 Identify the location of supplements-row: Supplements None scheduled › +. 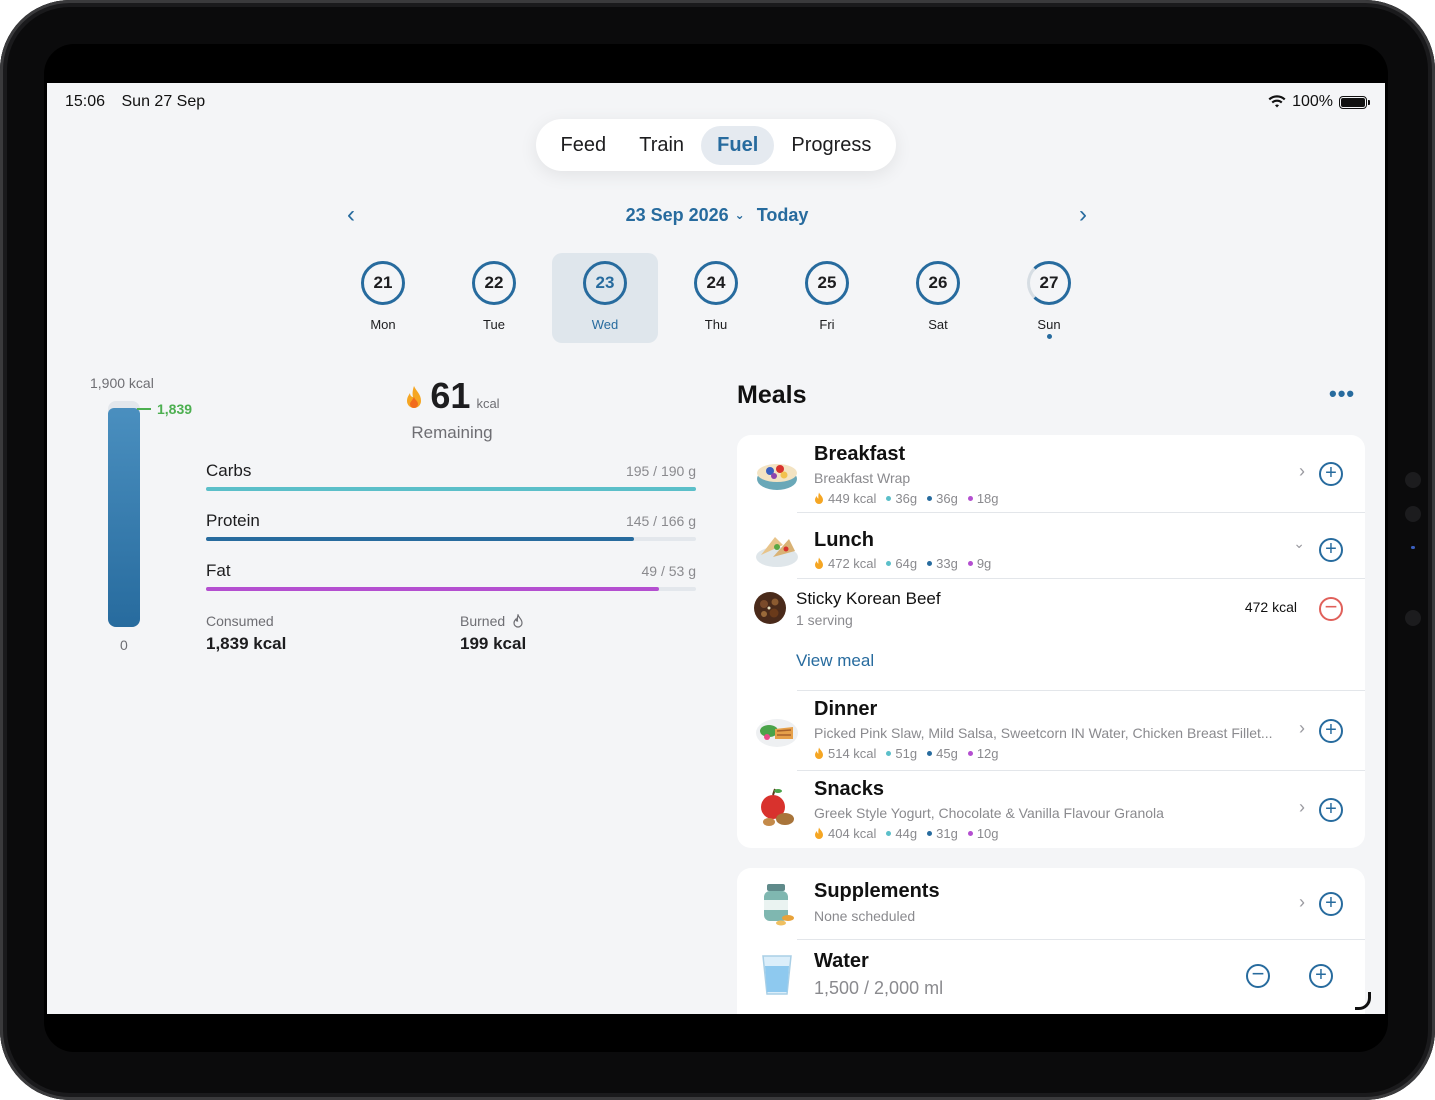
(1051, 904).